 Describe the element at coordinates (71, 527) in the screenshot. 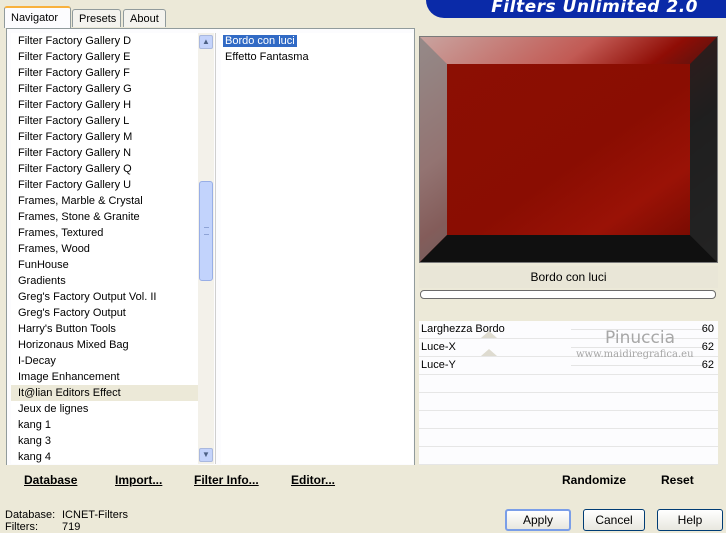

I see `filters-count: 719` at that location.